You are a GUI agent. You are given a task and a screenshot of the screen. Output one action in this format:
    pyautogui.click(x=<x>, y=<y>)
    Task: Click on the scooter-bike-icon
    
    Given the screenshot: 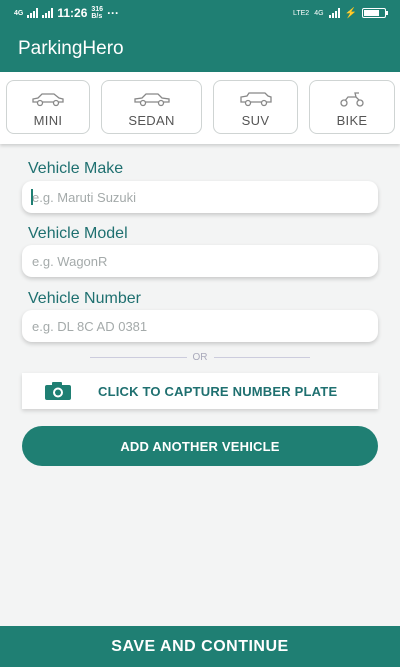 What is the action you would take?
    pyautogui.click(x=352, y=99)
    